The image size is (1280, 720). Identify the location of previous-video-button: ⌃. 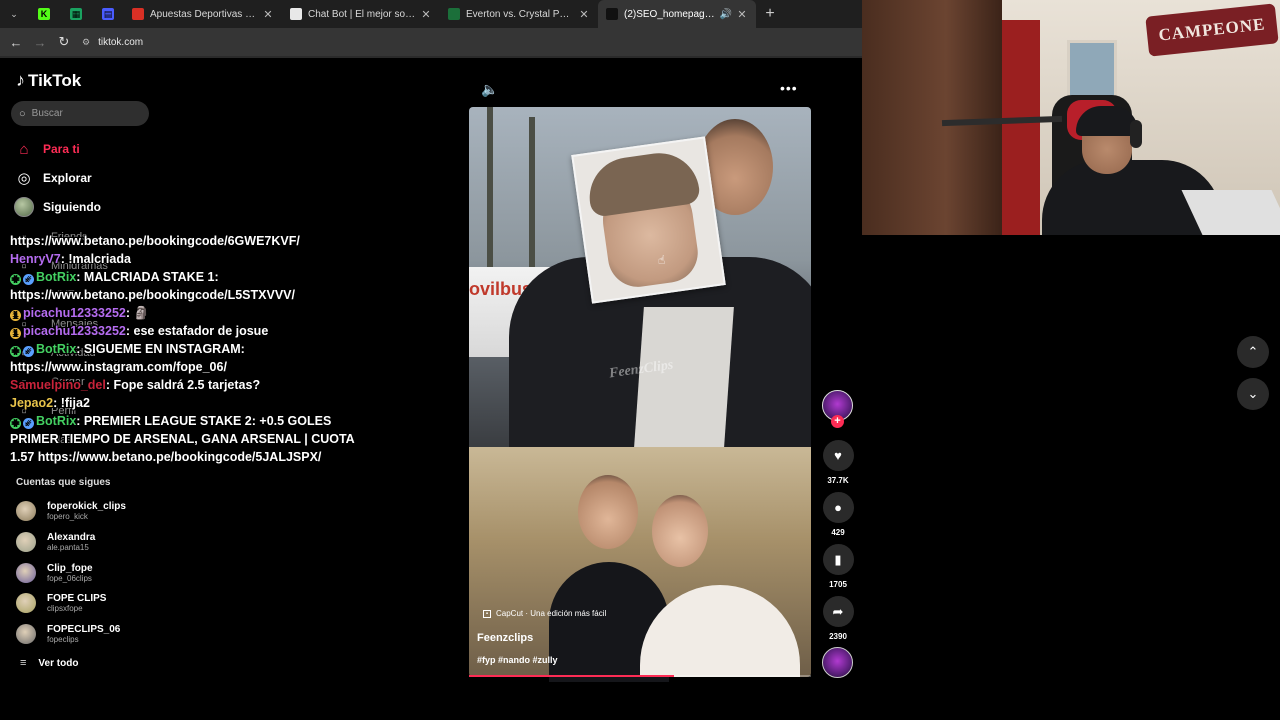
(1253, 352).